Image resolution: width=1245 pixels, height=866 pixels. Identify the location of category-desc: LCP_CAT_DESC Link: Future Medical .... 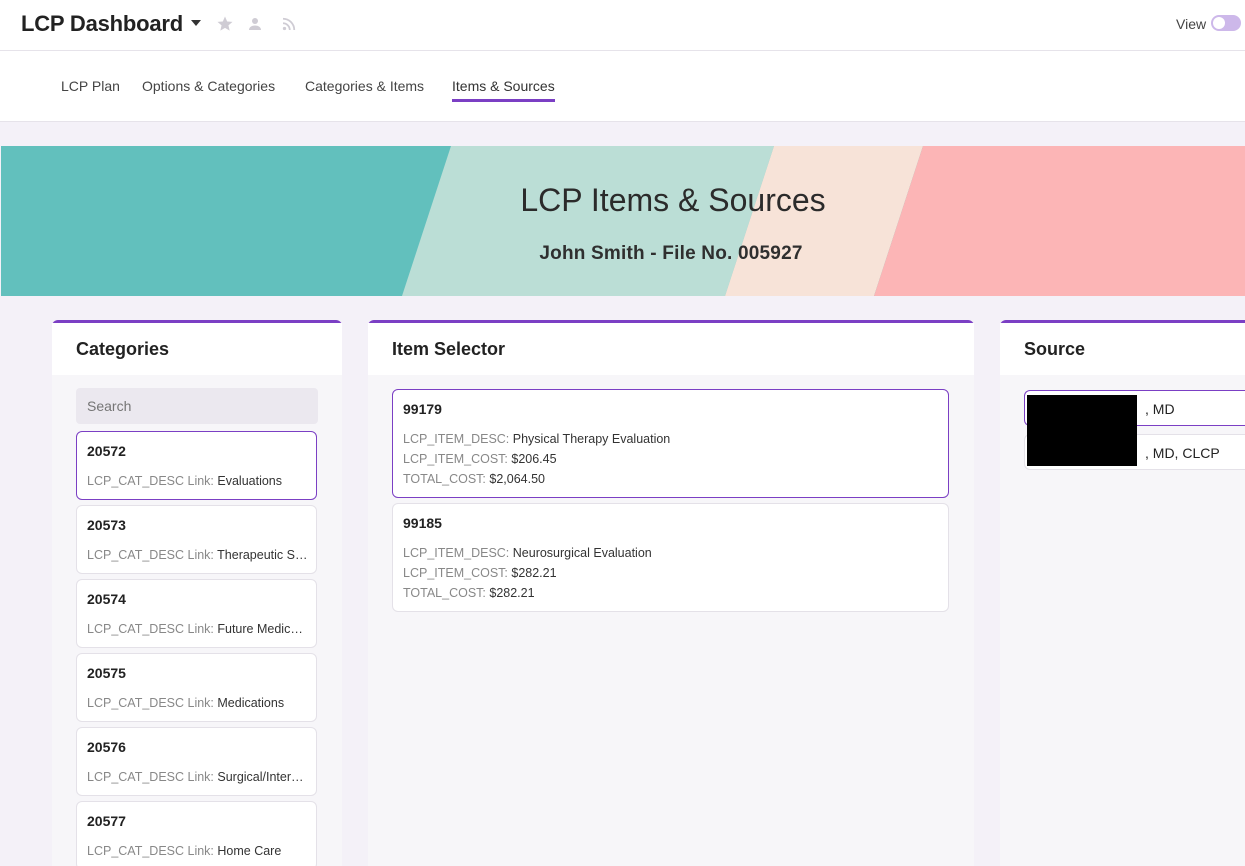
(198, 629).